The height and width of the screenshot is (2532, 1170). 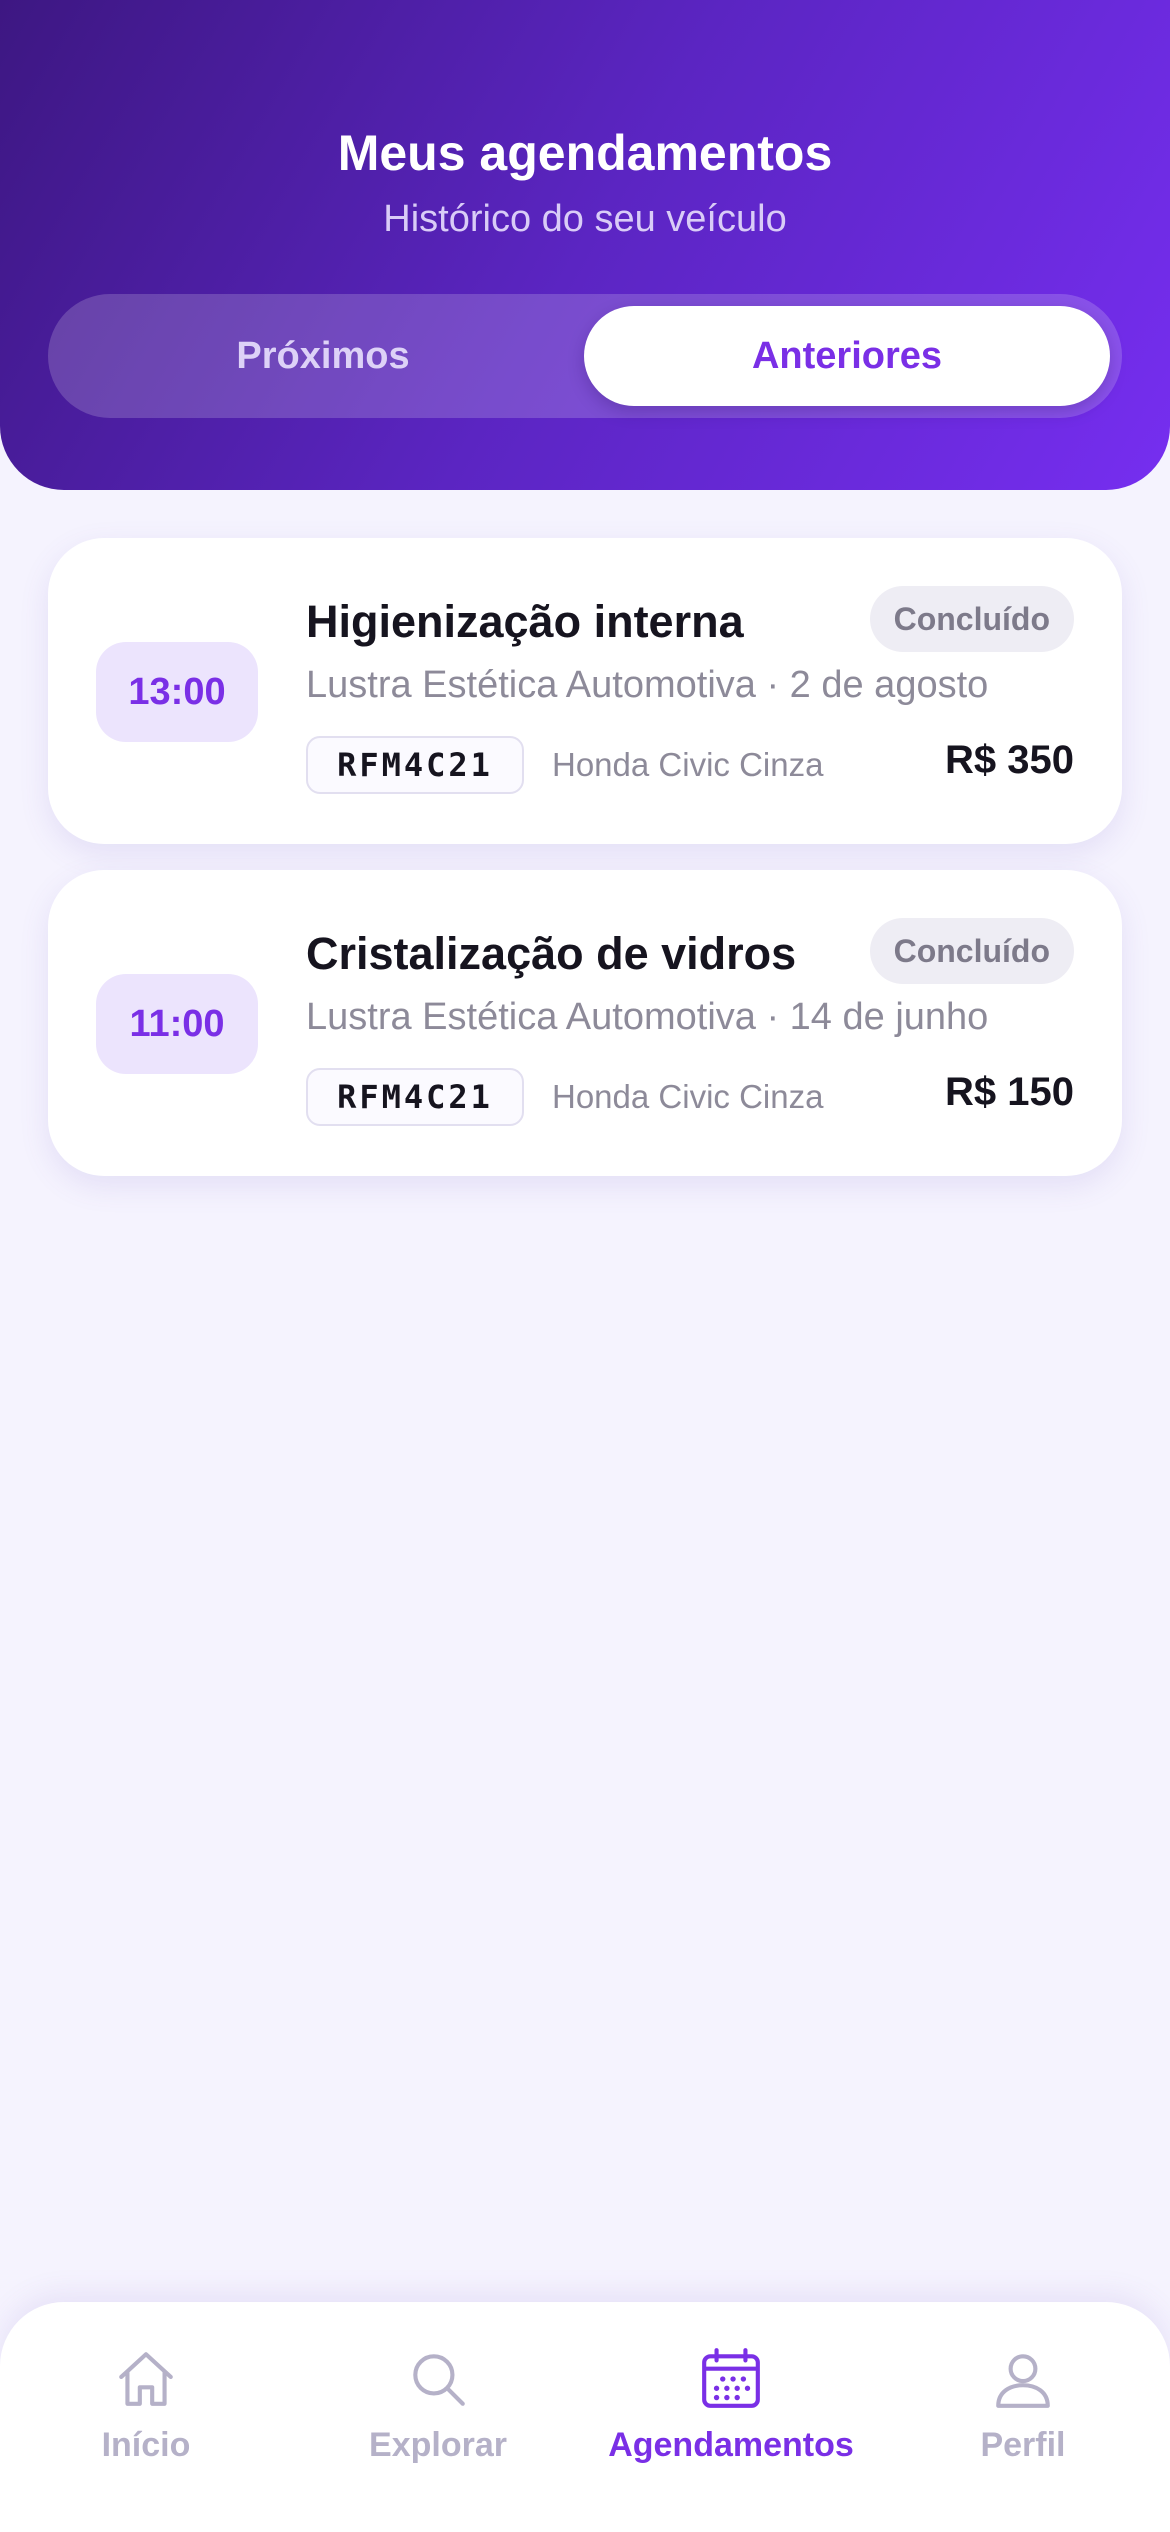 I want to click on nav-item-inicio: Início, so click(x=146, y=2426).